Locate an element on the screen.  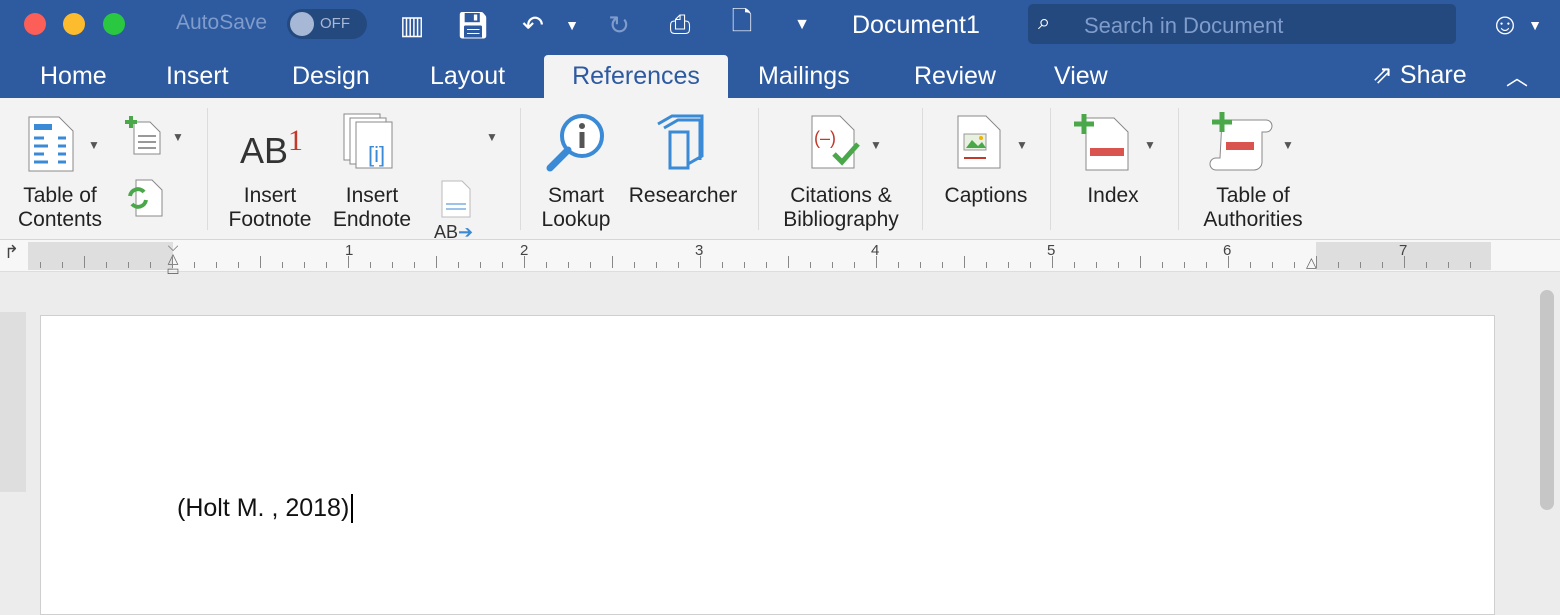
share-icon: ⇗ is located at coordinates (1386, 75).